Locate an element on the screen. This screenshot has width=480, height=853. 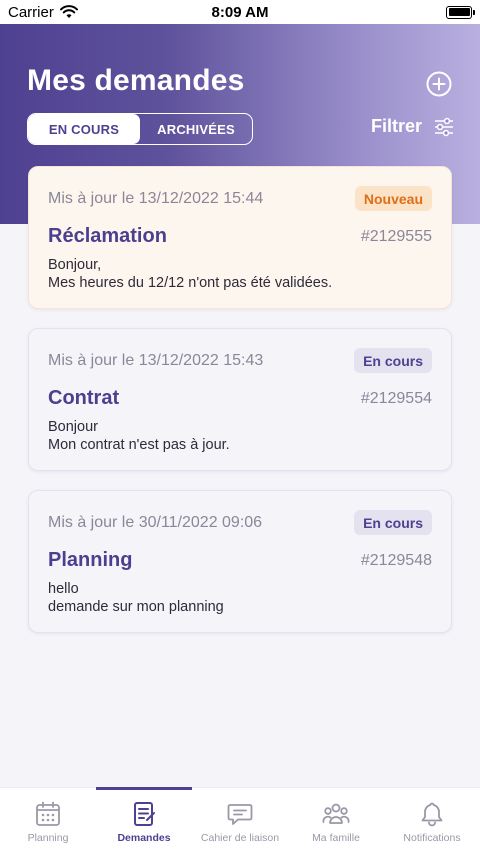
card-message-line: Bonjour is located at coordinates (73, 427).